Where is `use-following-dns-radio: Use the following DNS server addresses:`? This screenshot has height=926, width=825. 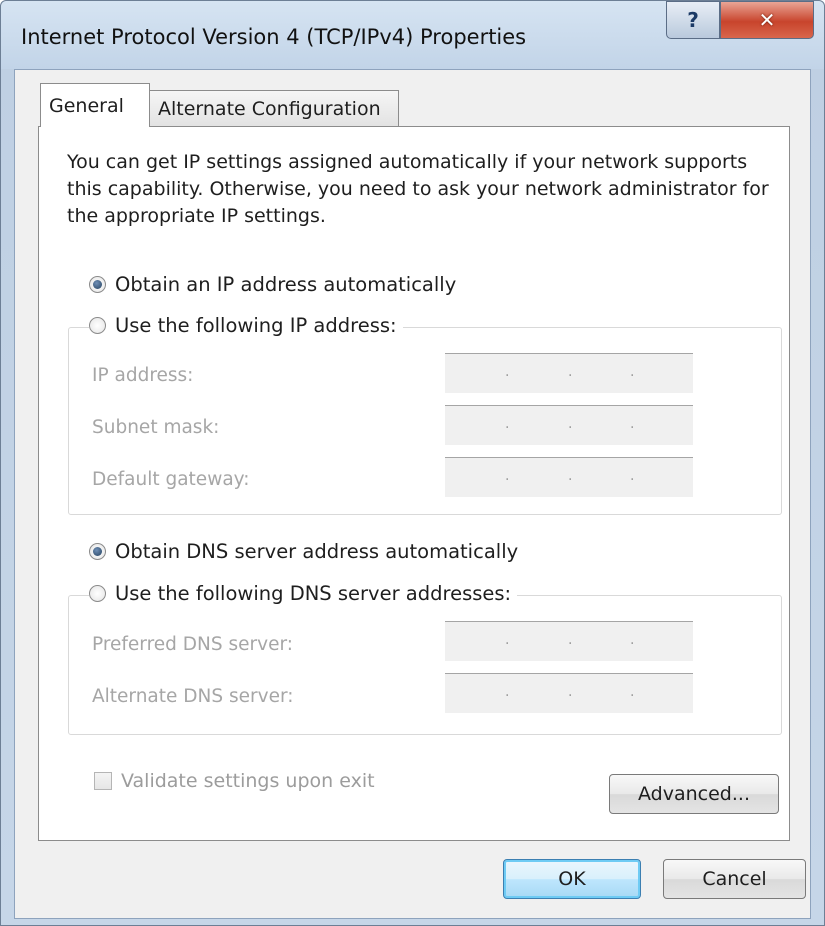 use-following-dns-radio: Use the following DNS server addresses: is located at coordinates (303, 593).